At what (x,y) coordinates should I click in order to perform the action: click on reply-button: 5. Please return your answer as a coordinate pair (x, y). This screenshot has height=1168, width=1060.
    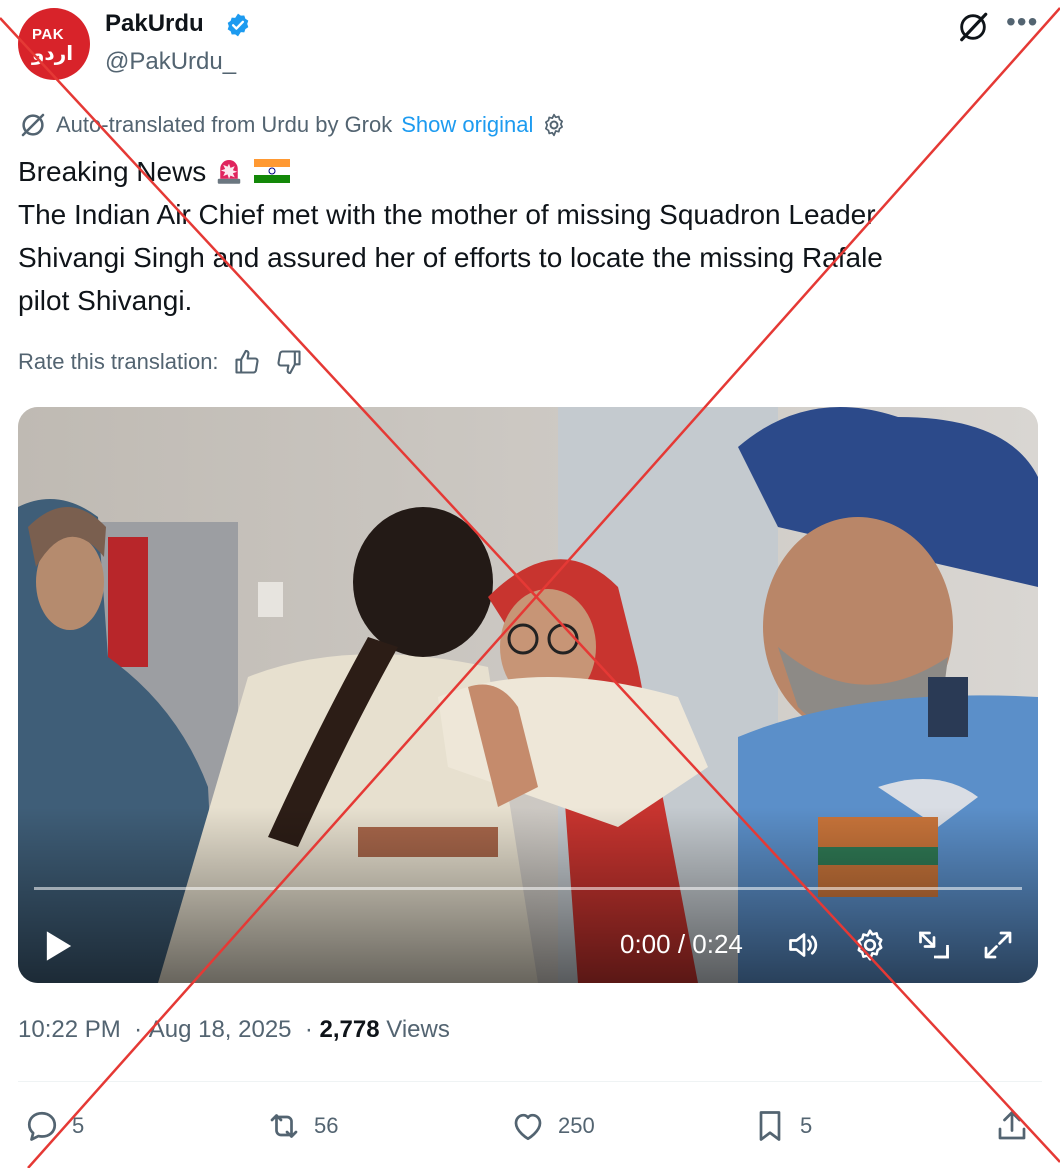
    Looking at the image, I should click on (54, 1126).